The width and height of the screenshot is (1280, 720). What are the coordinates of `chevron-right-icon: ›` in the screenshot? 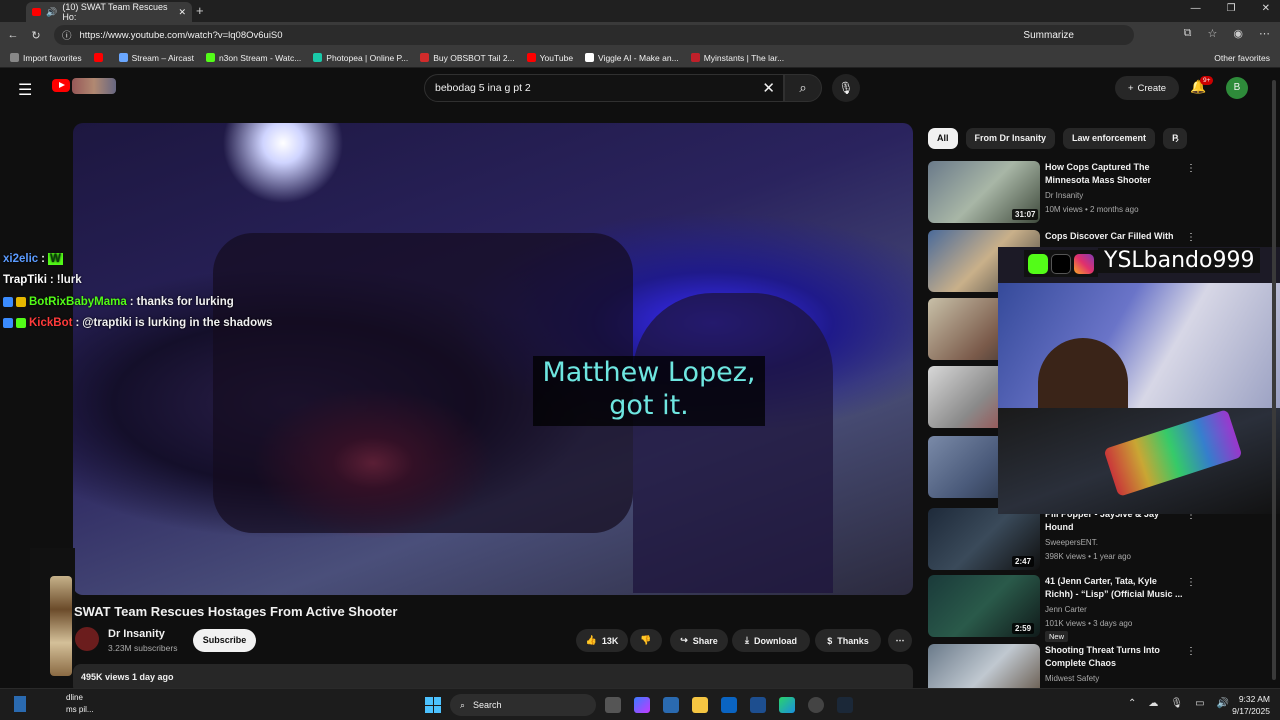 It's located at (1177, 139).